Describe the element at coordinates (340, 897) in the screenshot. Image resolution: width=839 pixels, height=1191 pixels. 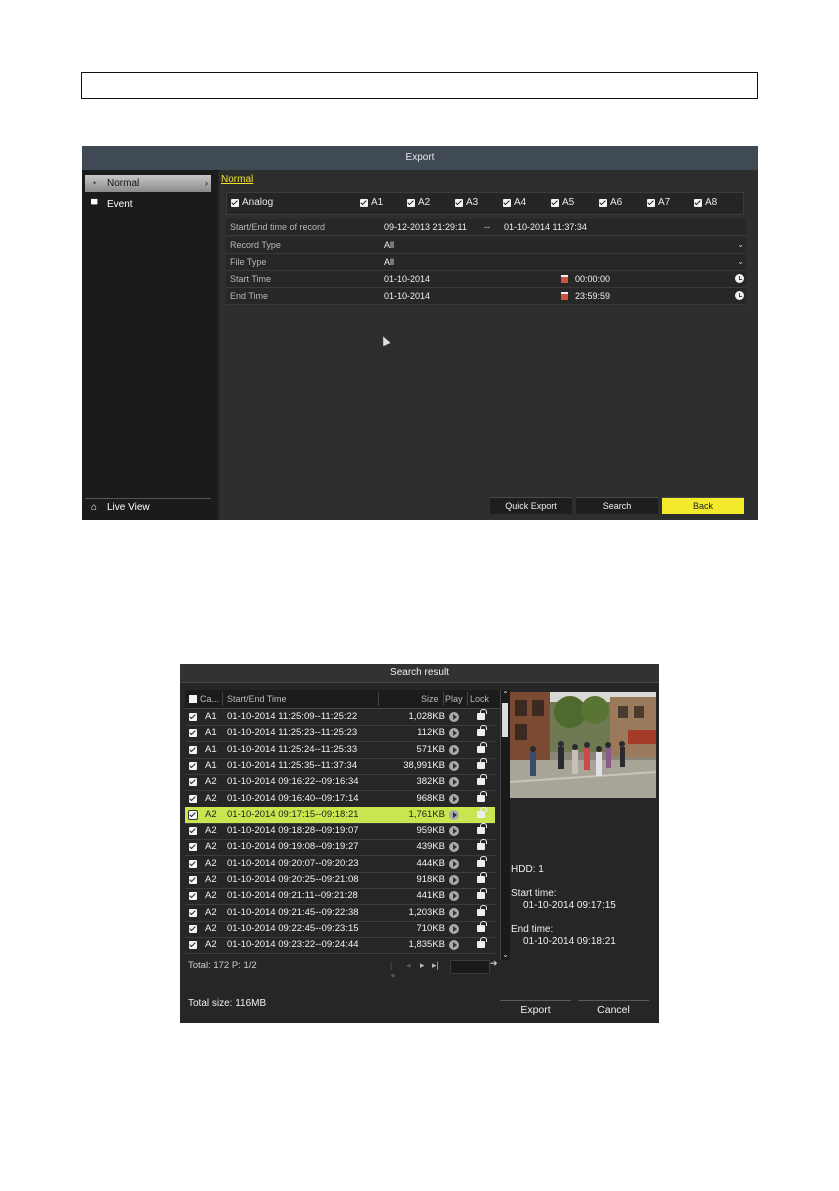
I see `table-row: A2 01-10-2014 09:21:11--09:21:28 441KB` at that location.